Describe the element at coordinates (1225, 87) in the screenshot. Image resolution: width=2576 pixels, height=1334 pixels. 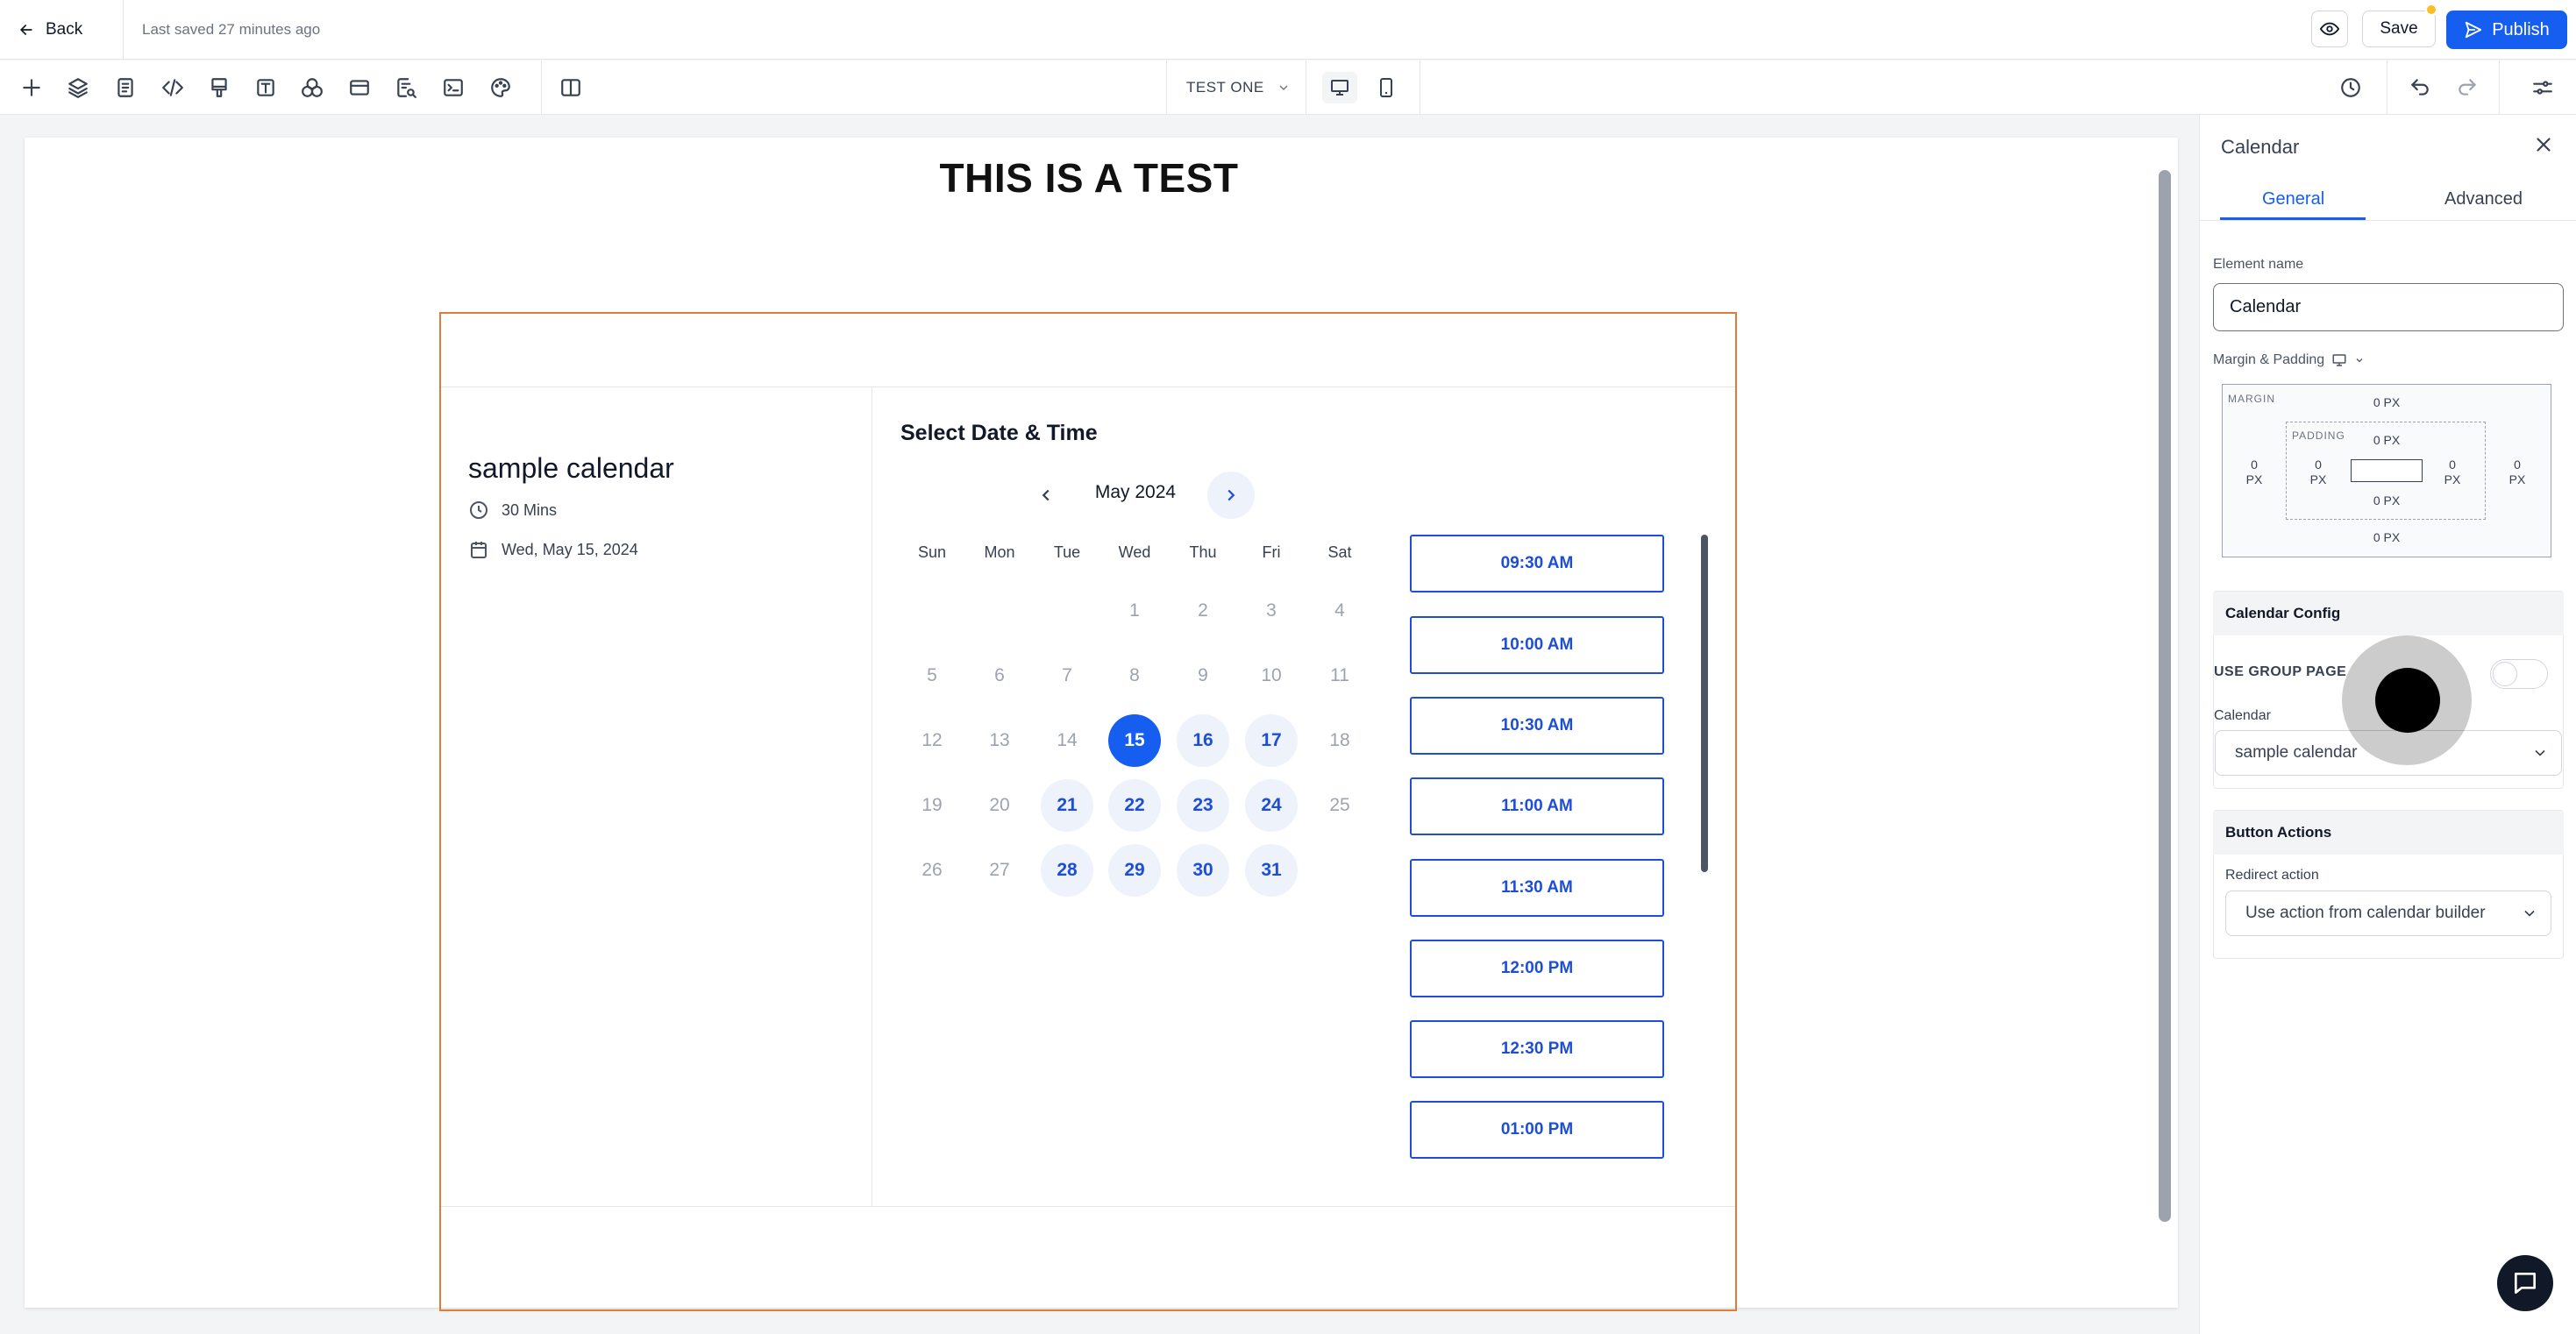
I see `page-selector-label: TEST ONE` at that location.